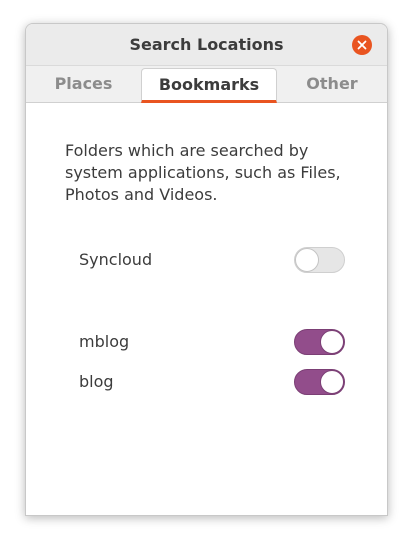  Describe the element at coordinates (83, 84) in the screenshot. I see `tab-places: Places` at that location.